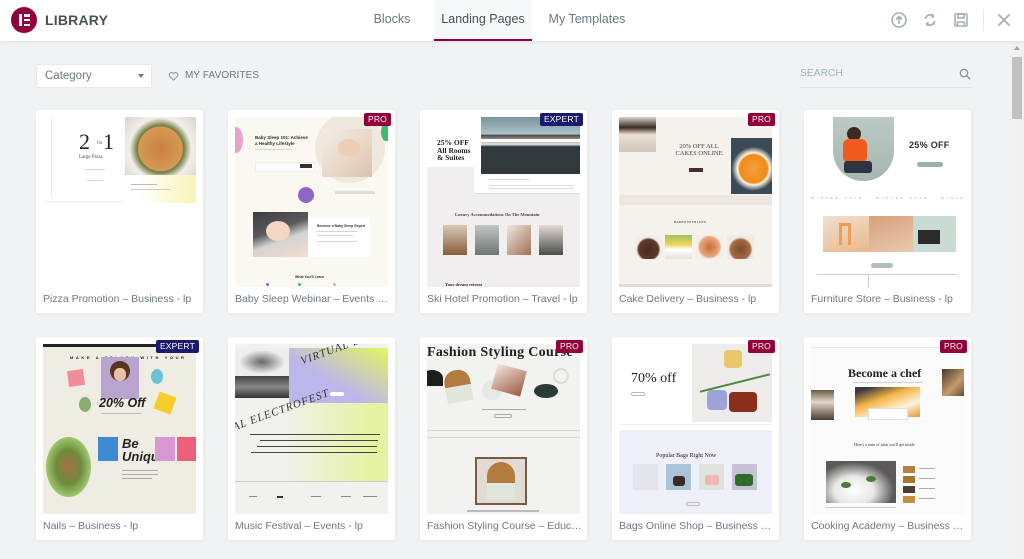 Image resolution: width=1024 pixels, height=559 pixels. What do you see at coordinates (483, 20) in the screenshot?
I see `tab-landing-pages: Landing Pages` at bounding box center [483, 20].